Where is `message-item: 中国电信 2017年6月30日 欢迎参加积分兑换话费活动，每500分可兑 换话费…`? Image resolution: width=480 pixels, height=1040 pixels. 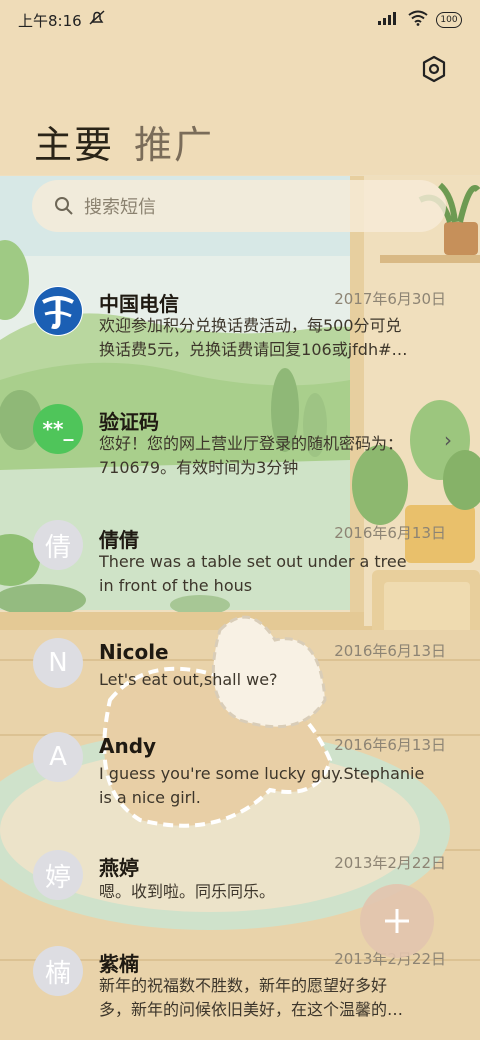
message-item: 中国电信 2017年6月30日 欢迎参加积分兑换话费活动，每500分可兑 换话费… is located at coordinates (240, 332).